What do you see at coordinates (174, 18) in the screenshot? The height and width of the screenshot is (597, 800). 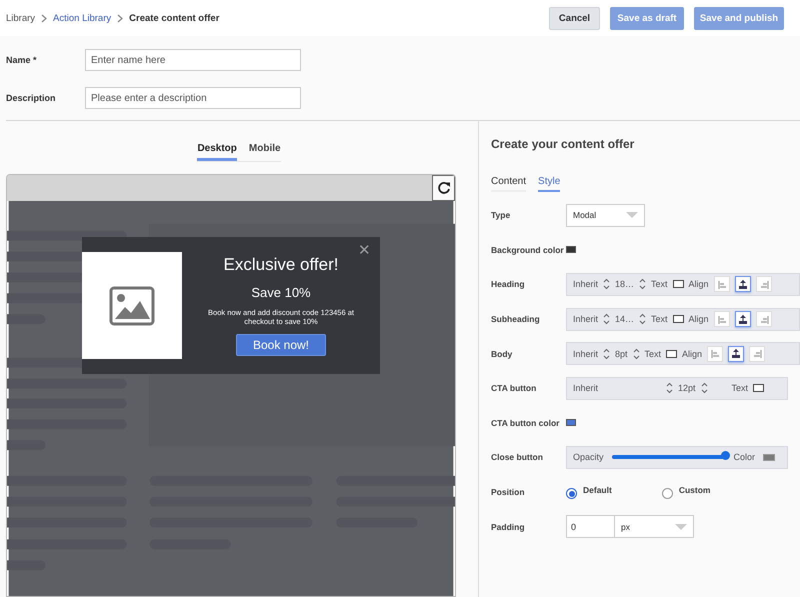 I see `breadcrumb-current: Create content offer` at bounding box center [174, 18].